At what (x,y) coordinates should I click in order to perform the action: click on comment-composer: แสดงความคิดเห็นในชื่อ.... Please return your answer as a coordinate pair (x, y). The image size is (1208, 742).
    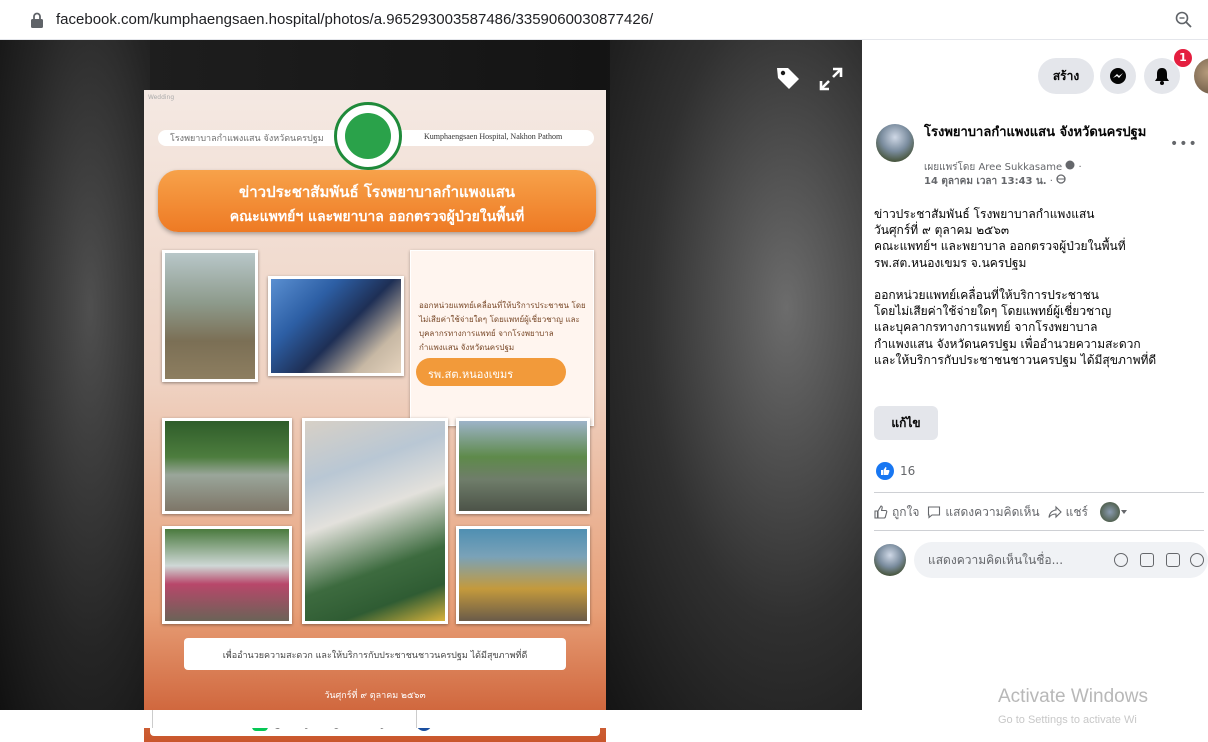
    Looking at the image, I should click on (1041, 560).